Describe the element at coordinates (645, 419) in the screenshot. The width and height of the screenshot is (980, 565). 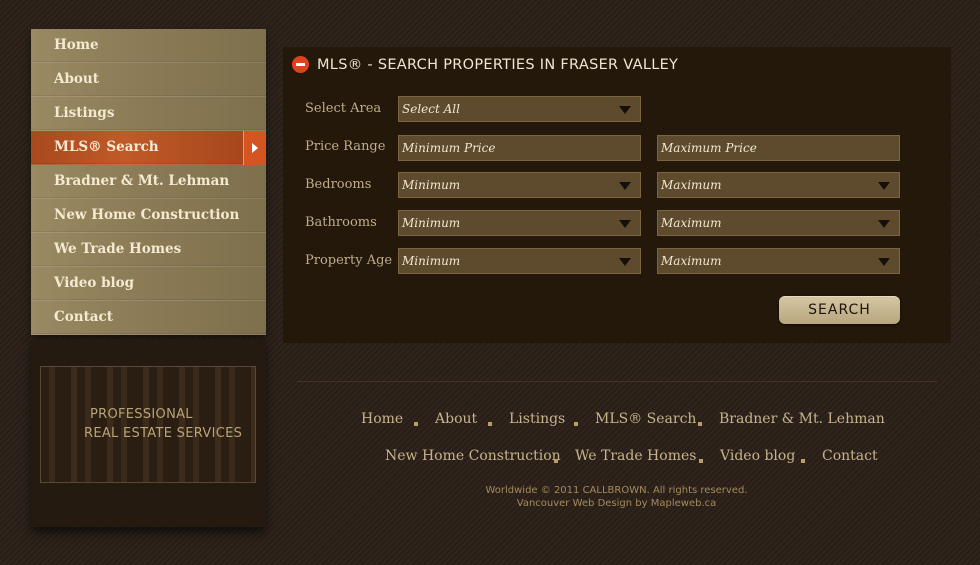
I see `footer-link-mls-search: MLS® Search` at that location.